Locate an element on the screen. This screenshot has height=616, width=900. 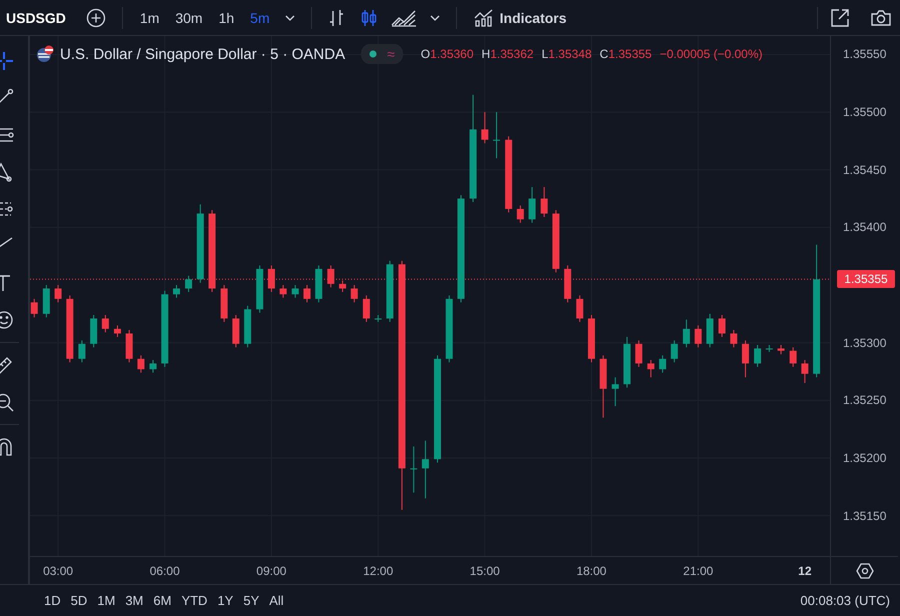
time-label: 12:00 is located at coordinates (378, 571).